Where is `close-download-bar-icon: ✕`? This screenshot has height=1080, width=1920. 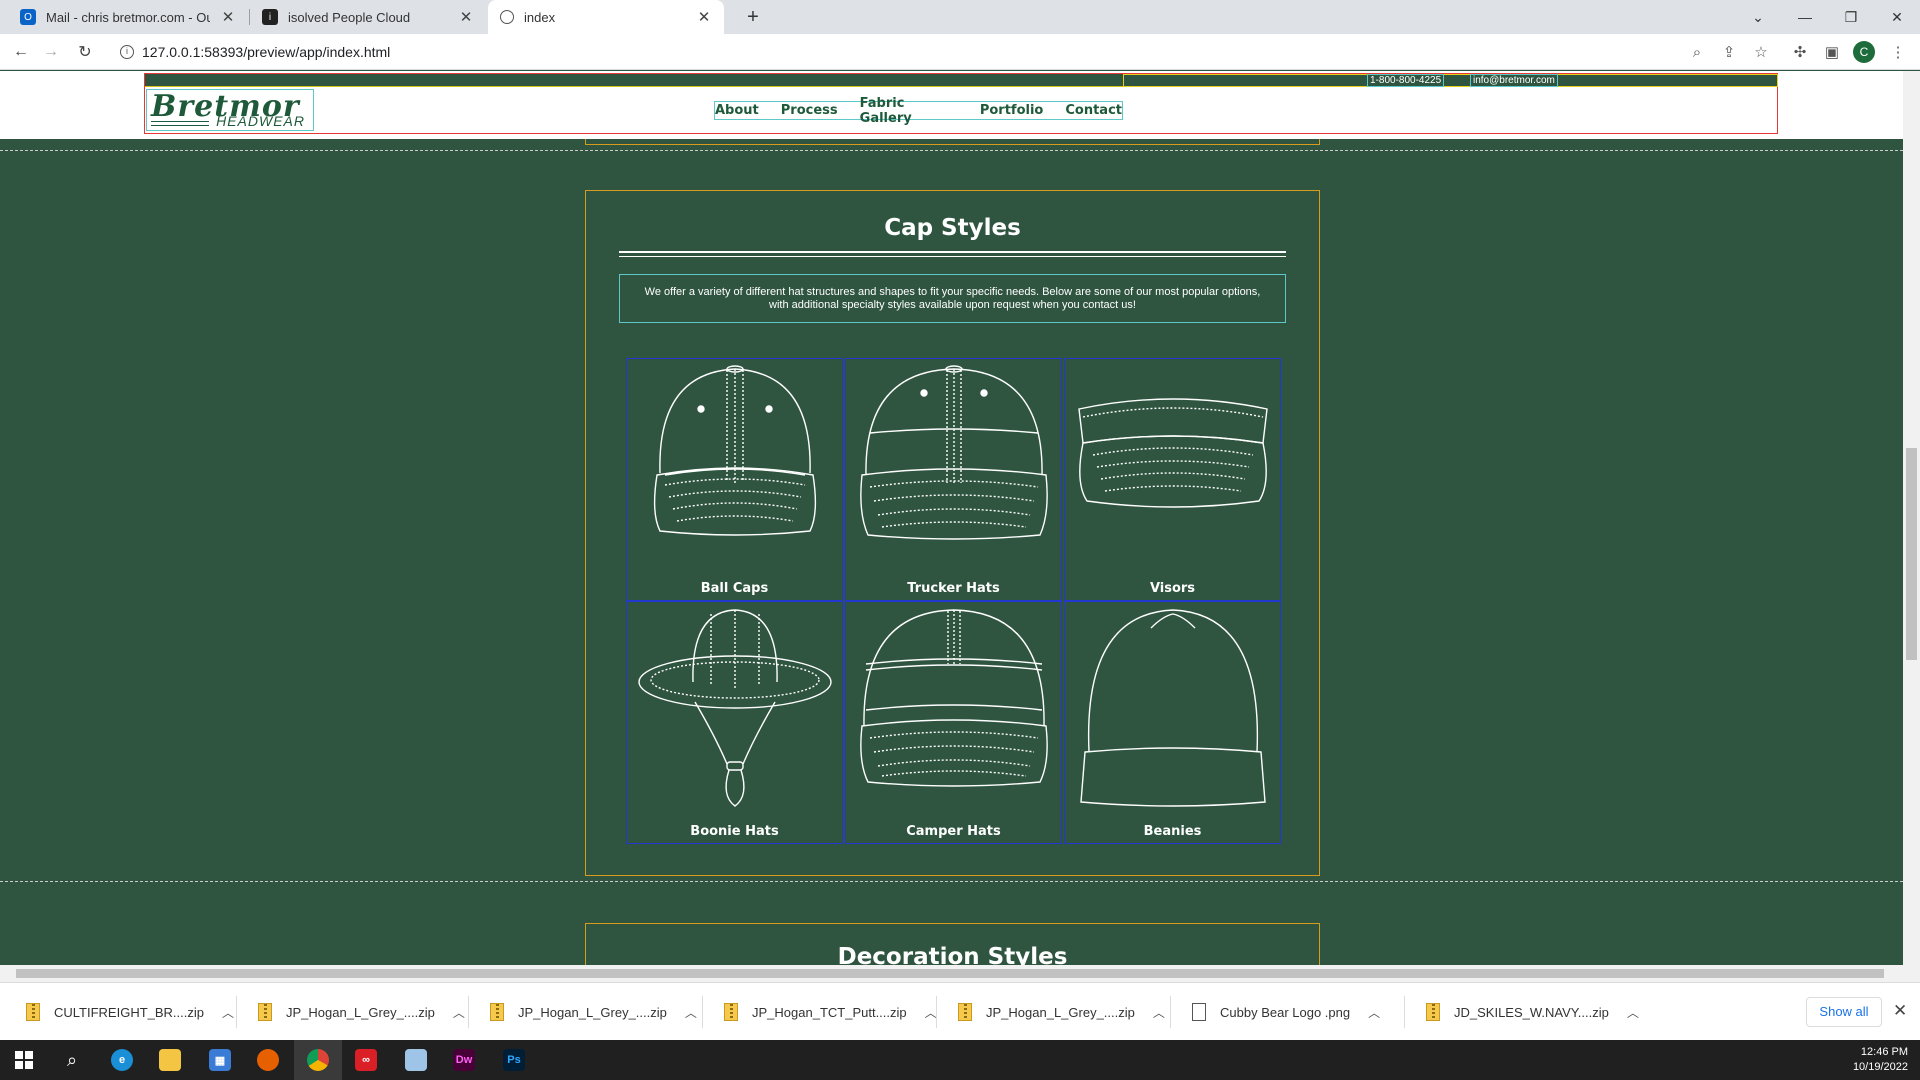 close-download-bar-icon: ✕ is located at coordinates (1900, 1011).